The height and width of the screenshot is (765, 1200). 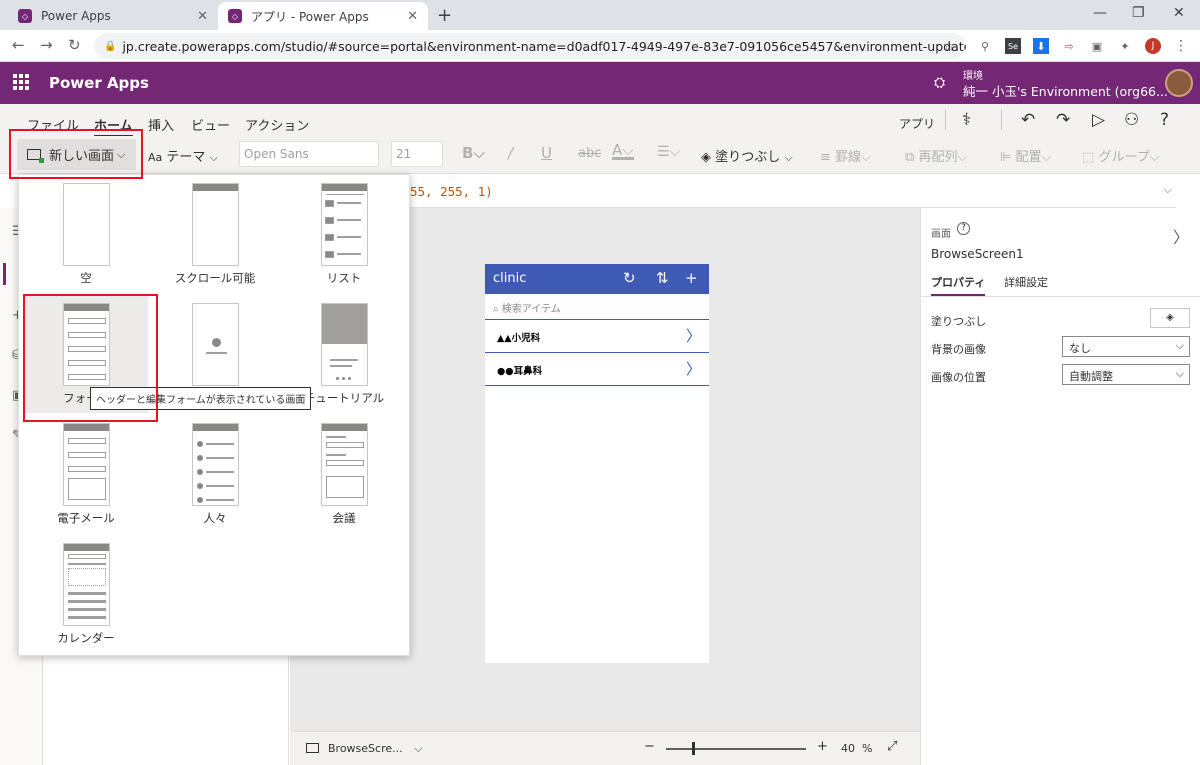 I want to click on highlight-new-screen, so click(x=76, y=154).